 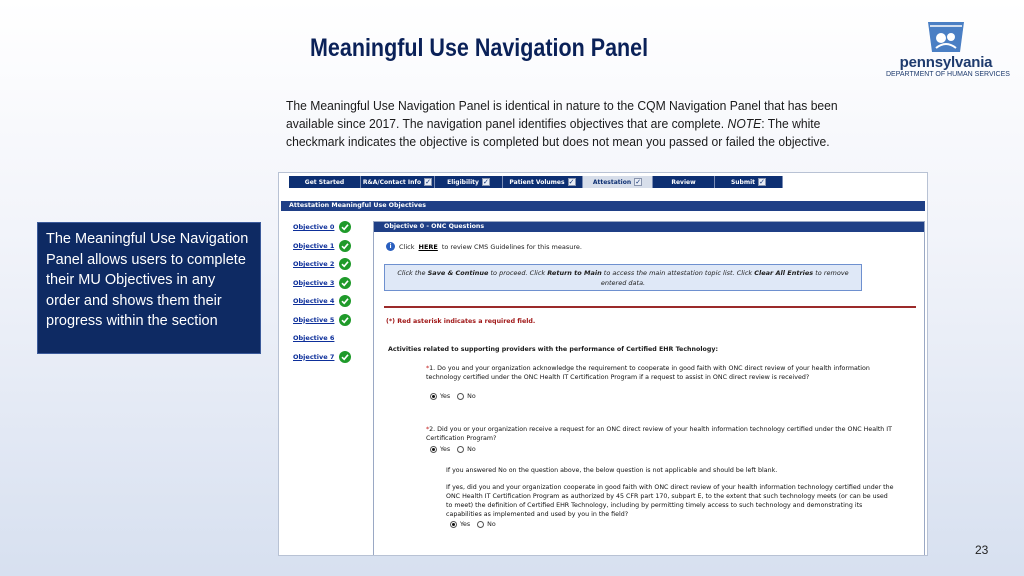 What do you see at coordinates (612, 182) in the screenshot?
I see `tab-label: Attestation` at bounding box center [612, 182].